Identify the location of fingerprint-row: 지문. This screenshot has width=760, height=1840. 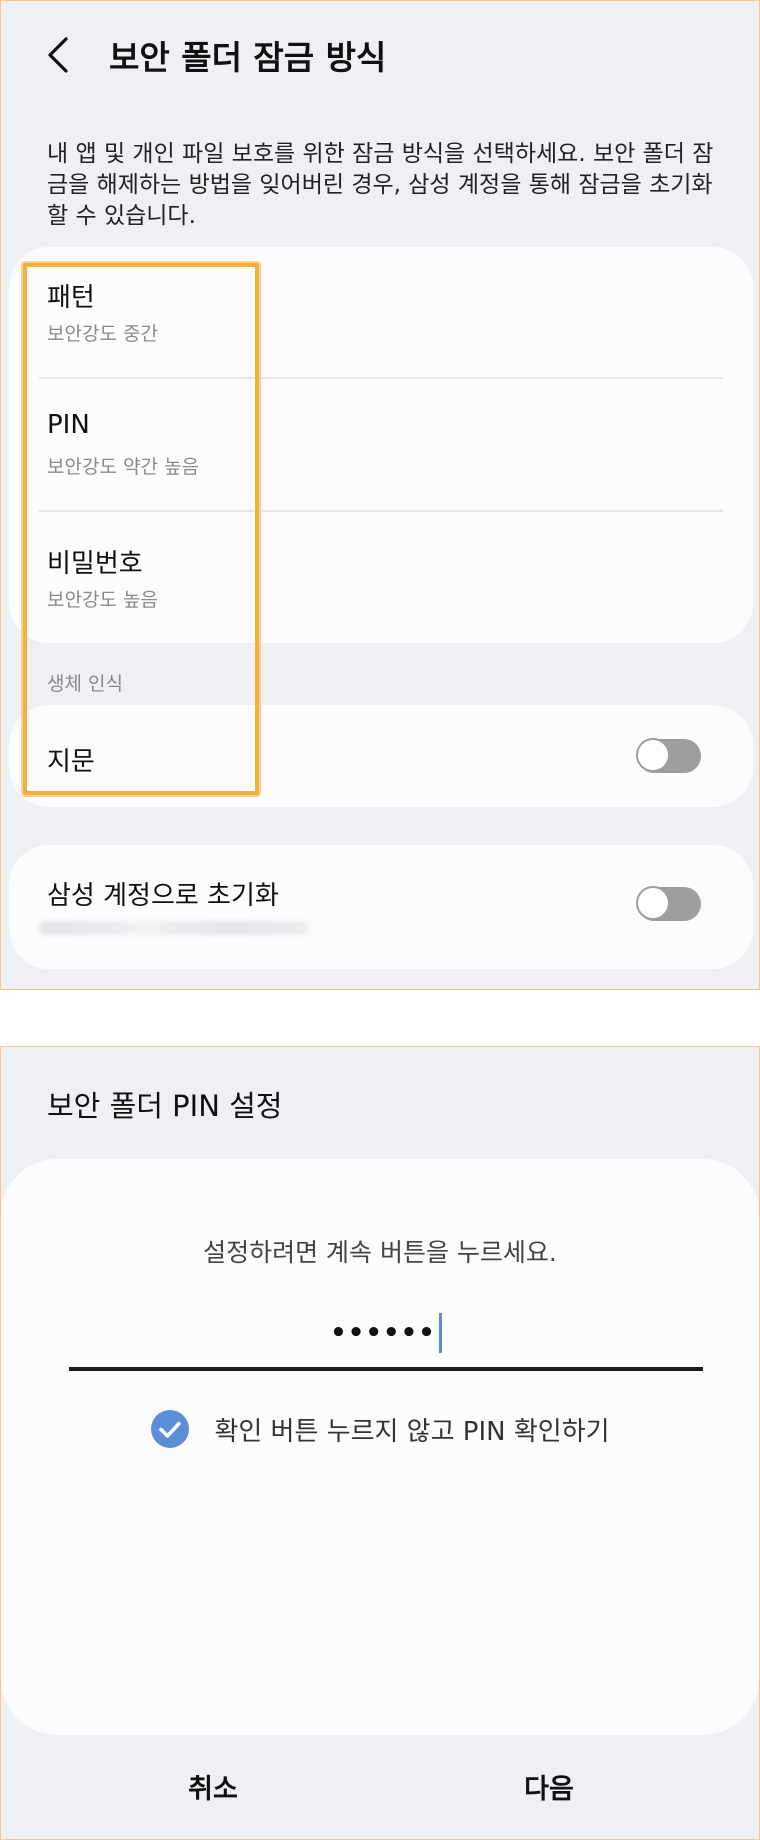
(381, 756).